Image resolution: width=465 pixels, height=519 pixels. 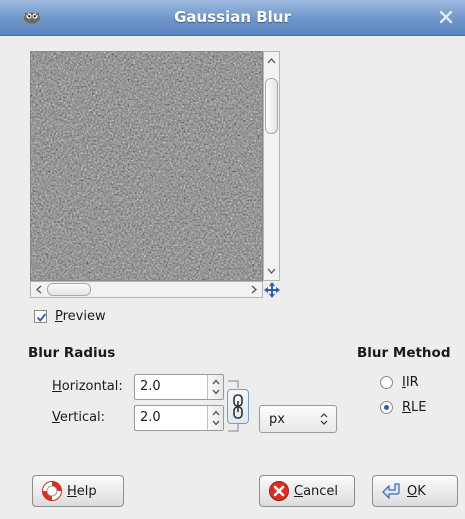 What do you see at coordinates (399, 382) in the screenshot?
I see `method-option-iir: IIR` at bounding box center [399, 382].